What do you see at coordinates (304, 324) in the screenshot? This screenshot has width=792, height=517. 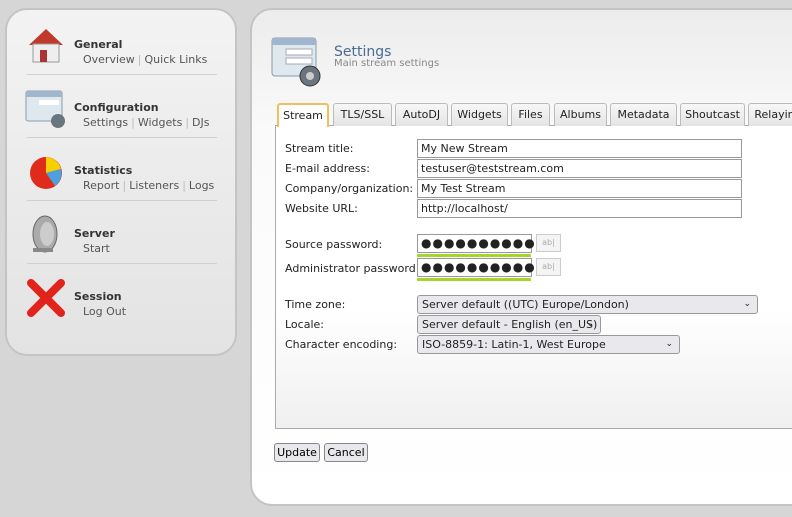 I see `locale-label: Locale:` at bounding box center [304, 324].